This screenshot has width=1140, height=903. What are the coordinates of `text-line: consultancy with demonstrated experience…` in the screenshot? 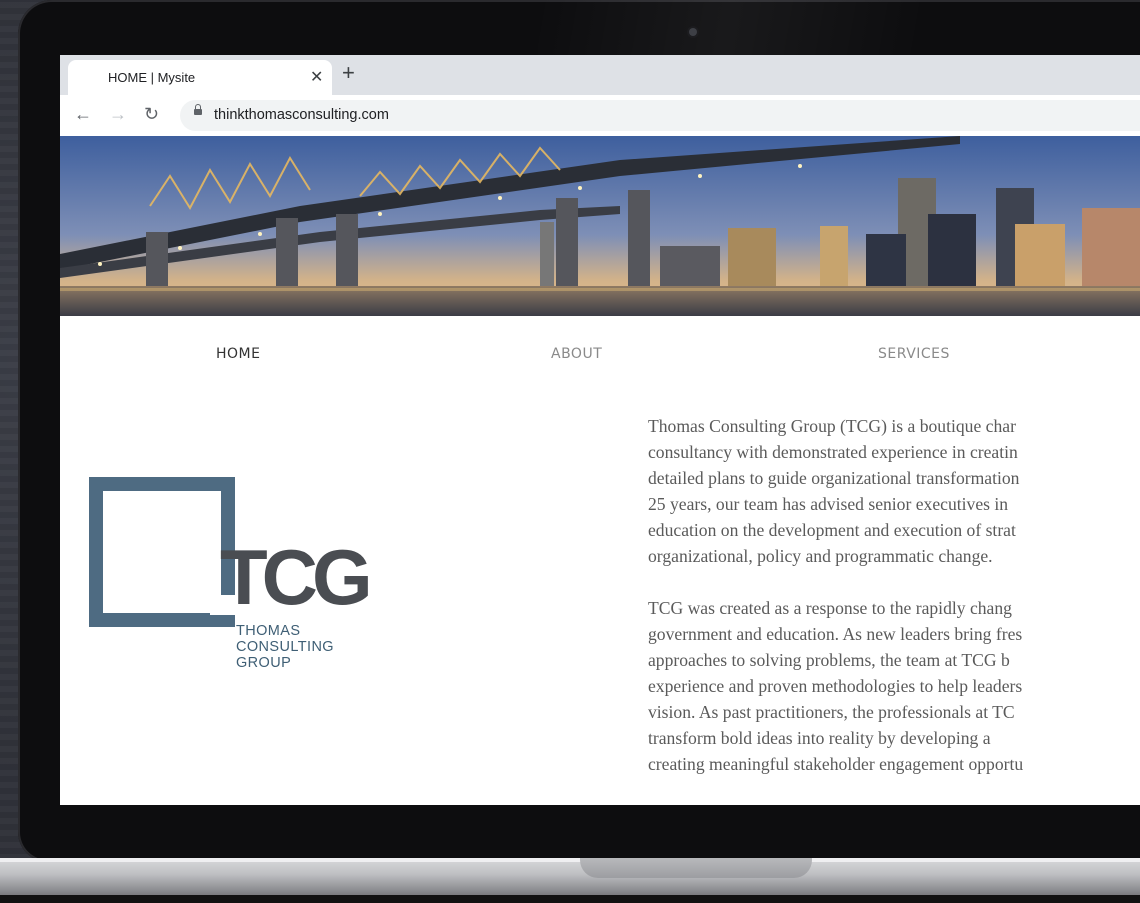 It's located at (833, 452).